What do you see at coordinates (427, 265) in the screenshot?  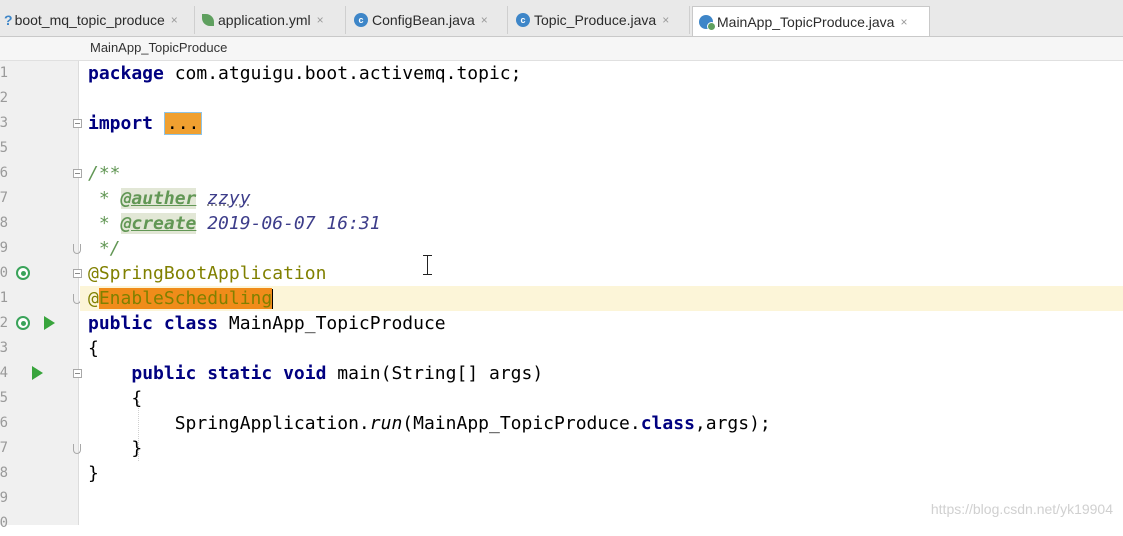 I see `mouse-ibeam-cursor-icon` at bounding box center [427, 265].